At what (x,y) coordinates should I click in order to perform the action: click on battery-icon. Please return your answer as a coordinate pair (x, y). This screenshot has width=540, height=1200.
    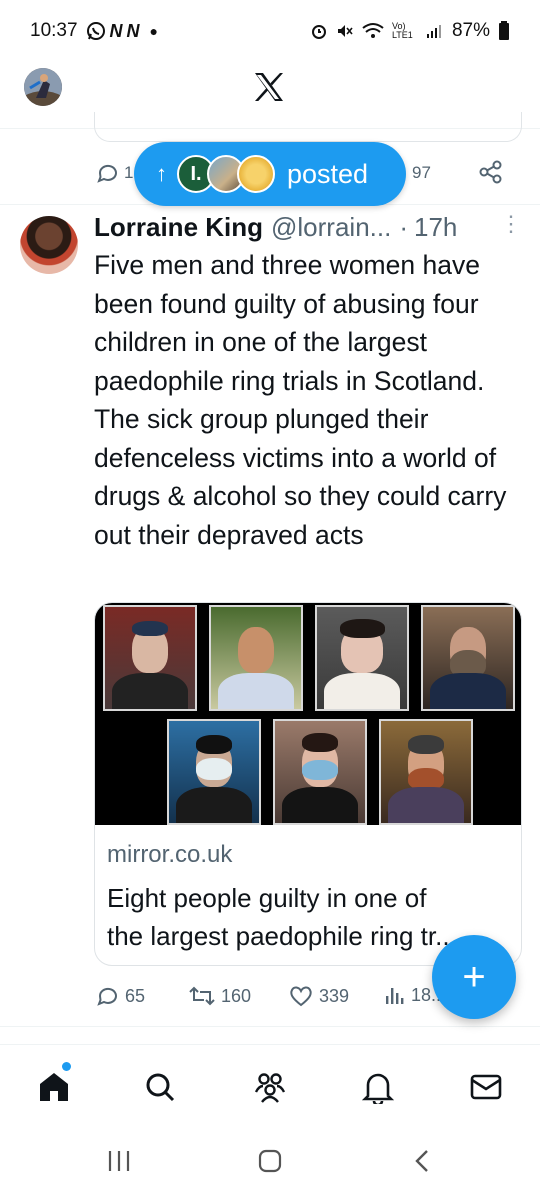
    Looking at the image, I should click on (504, 31).